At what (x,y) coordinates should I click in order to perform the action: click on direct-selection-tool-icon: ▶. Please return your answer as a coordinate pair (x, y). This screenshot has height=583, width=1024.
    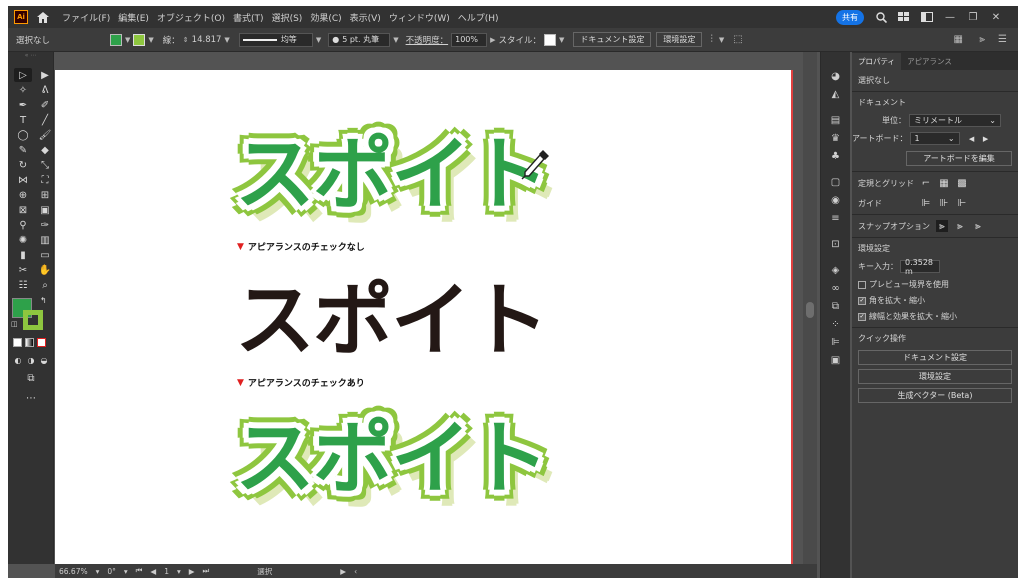
    Looking at the image, I should click on (45, 75).